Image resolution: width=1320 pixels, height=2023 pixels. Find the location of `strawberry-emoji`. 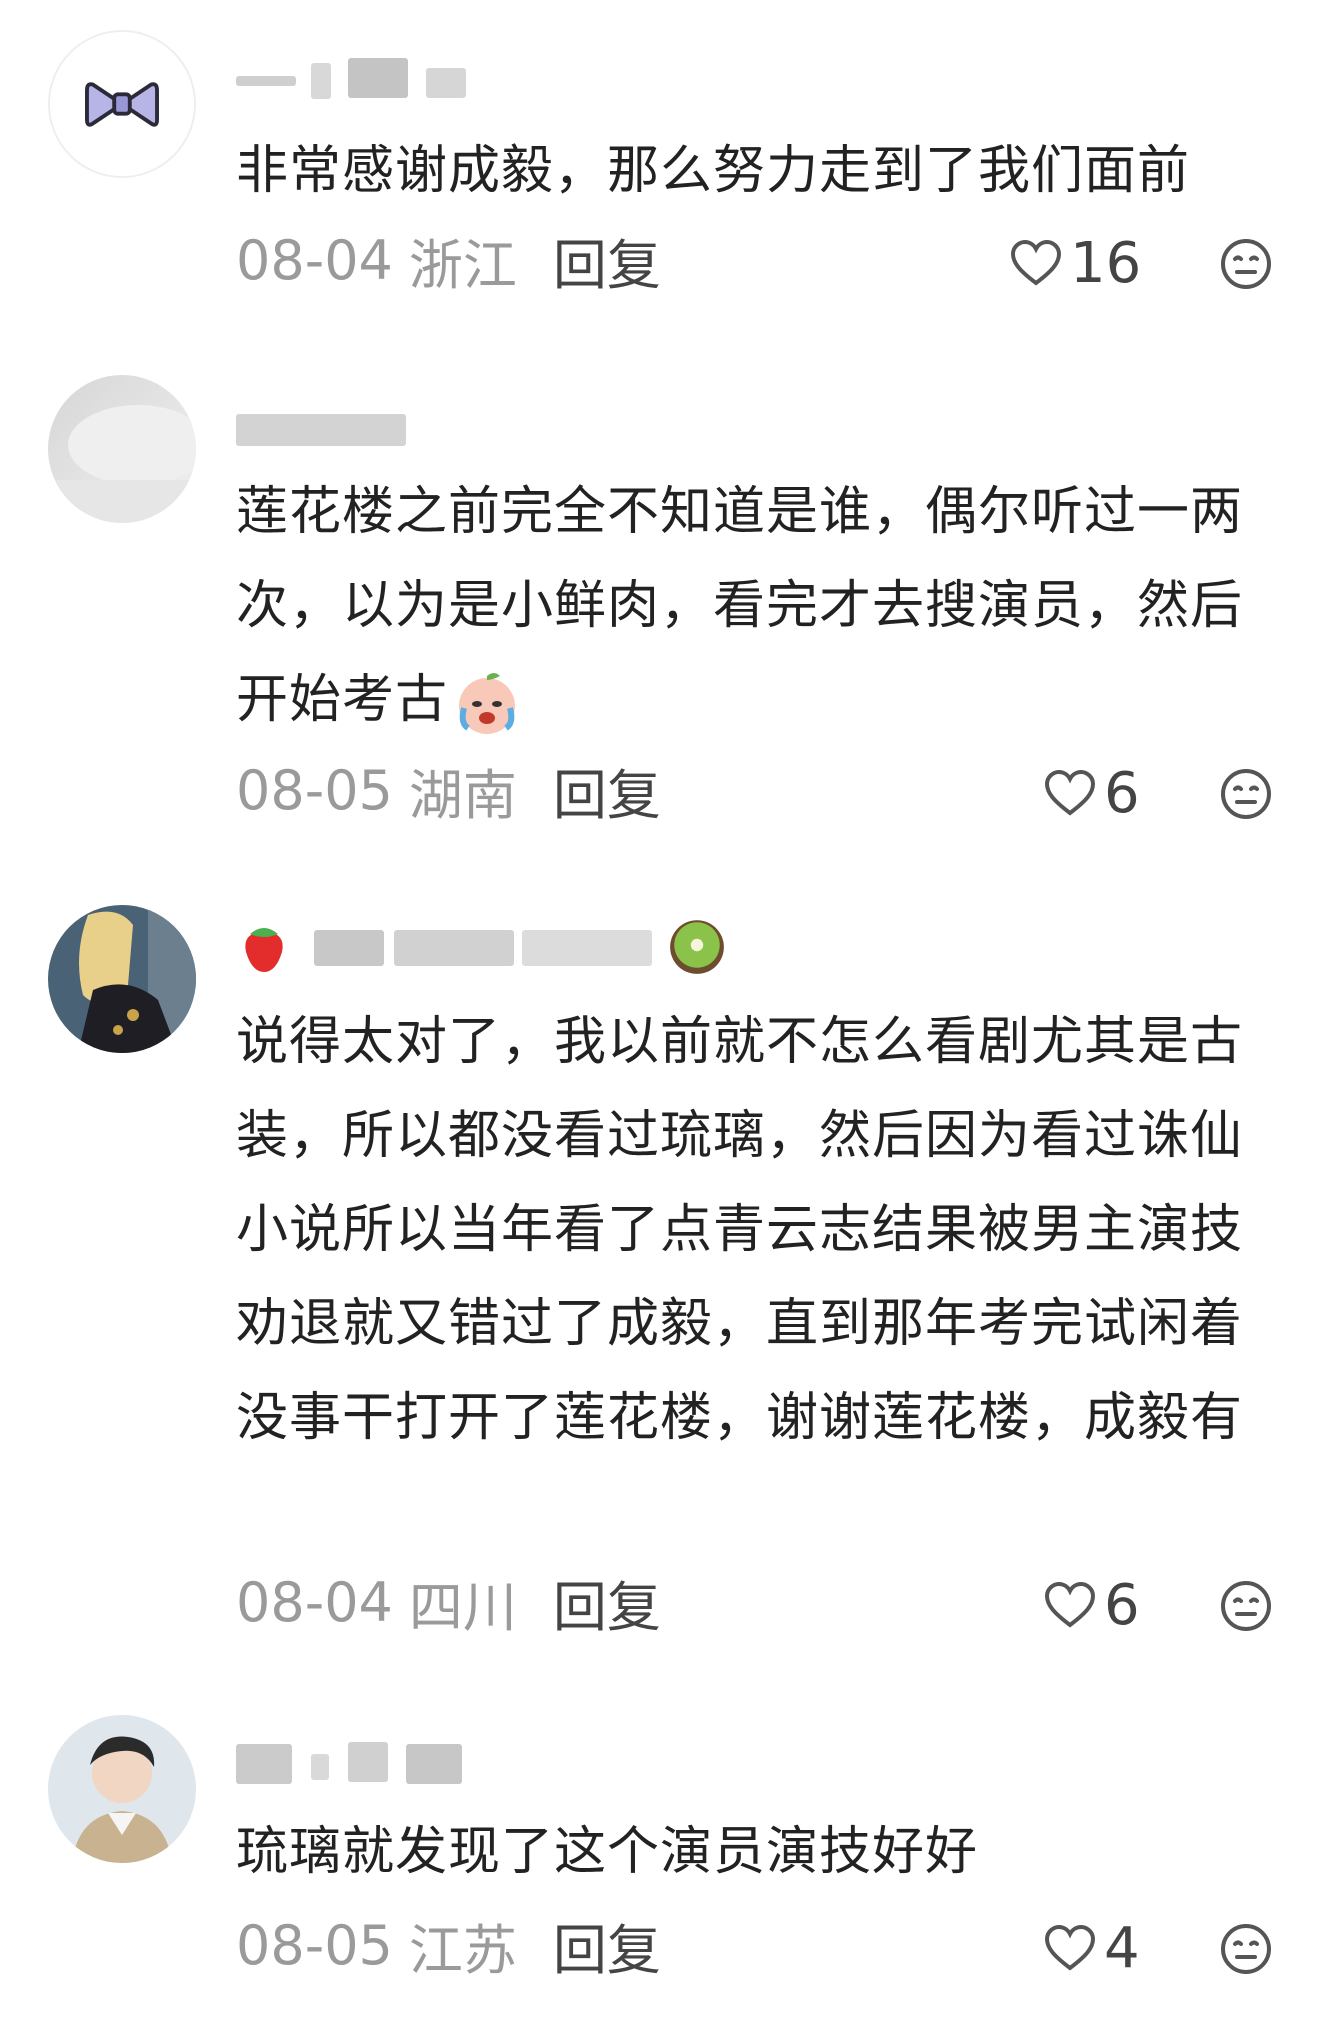

strawberry-emoji is located at coordinates (264, 950).